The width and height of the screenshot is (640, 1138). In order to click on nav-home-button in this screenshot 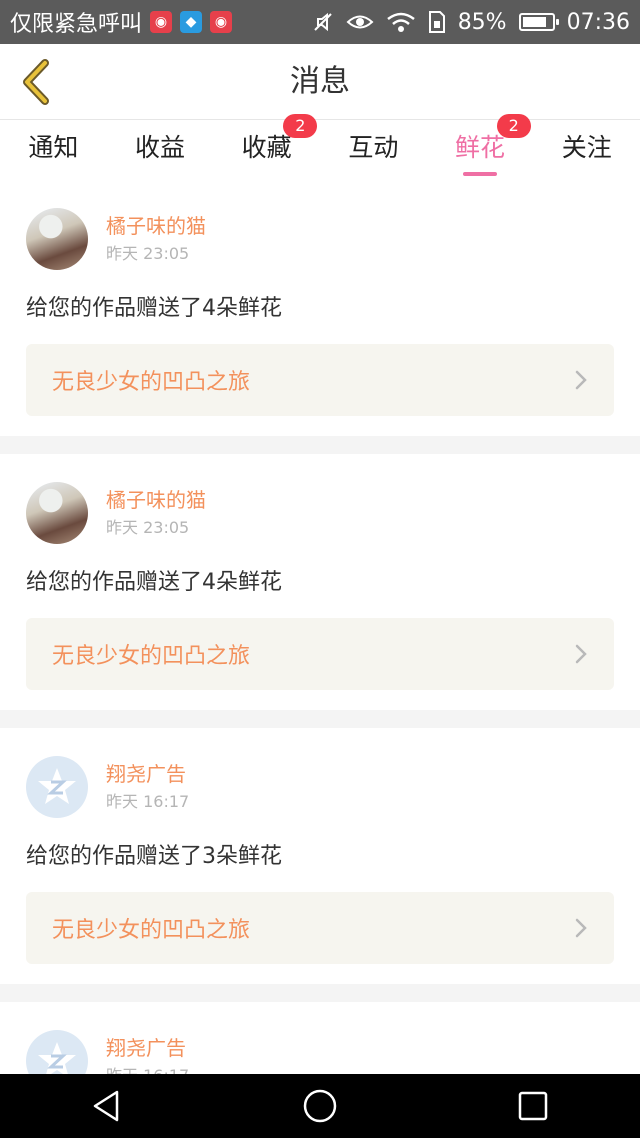, I will do `click(320, 1106)`.